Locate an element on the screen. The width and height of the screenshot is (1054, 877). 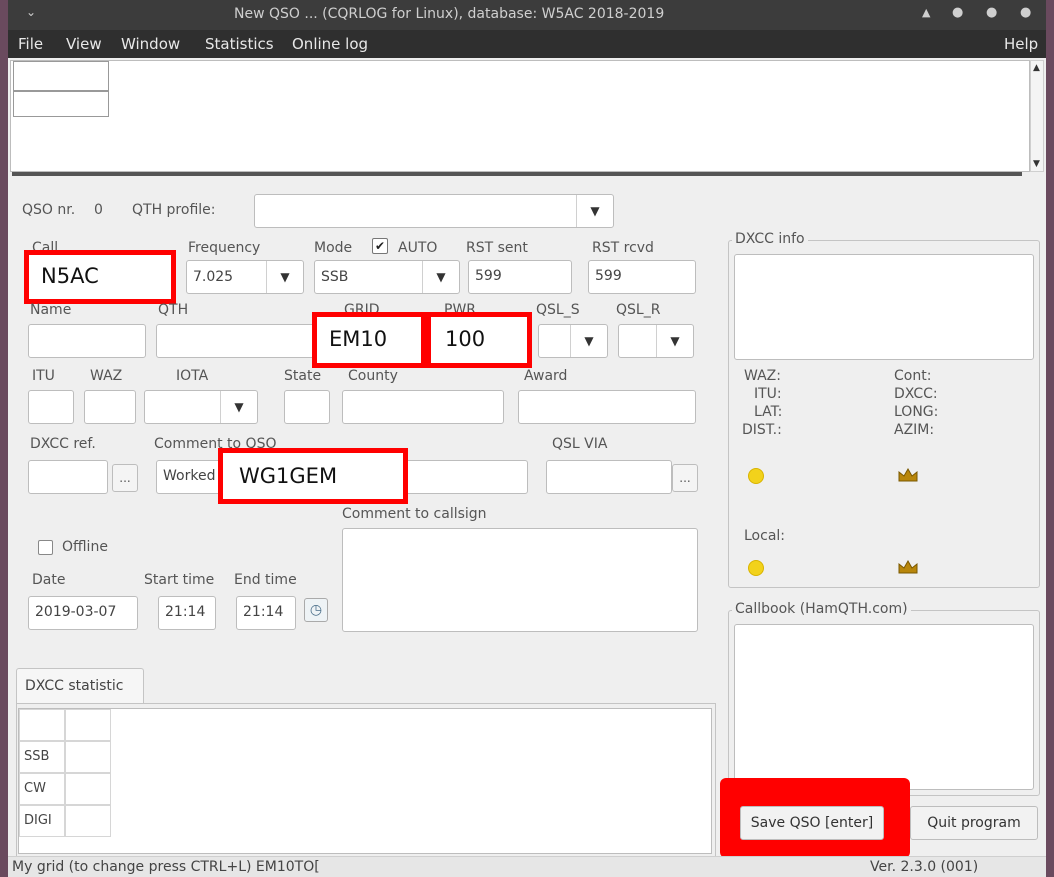
name-input is located at coordinates (87, 341).